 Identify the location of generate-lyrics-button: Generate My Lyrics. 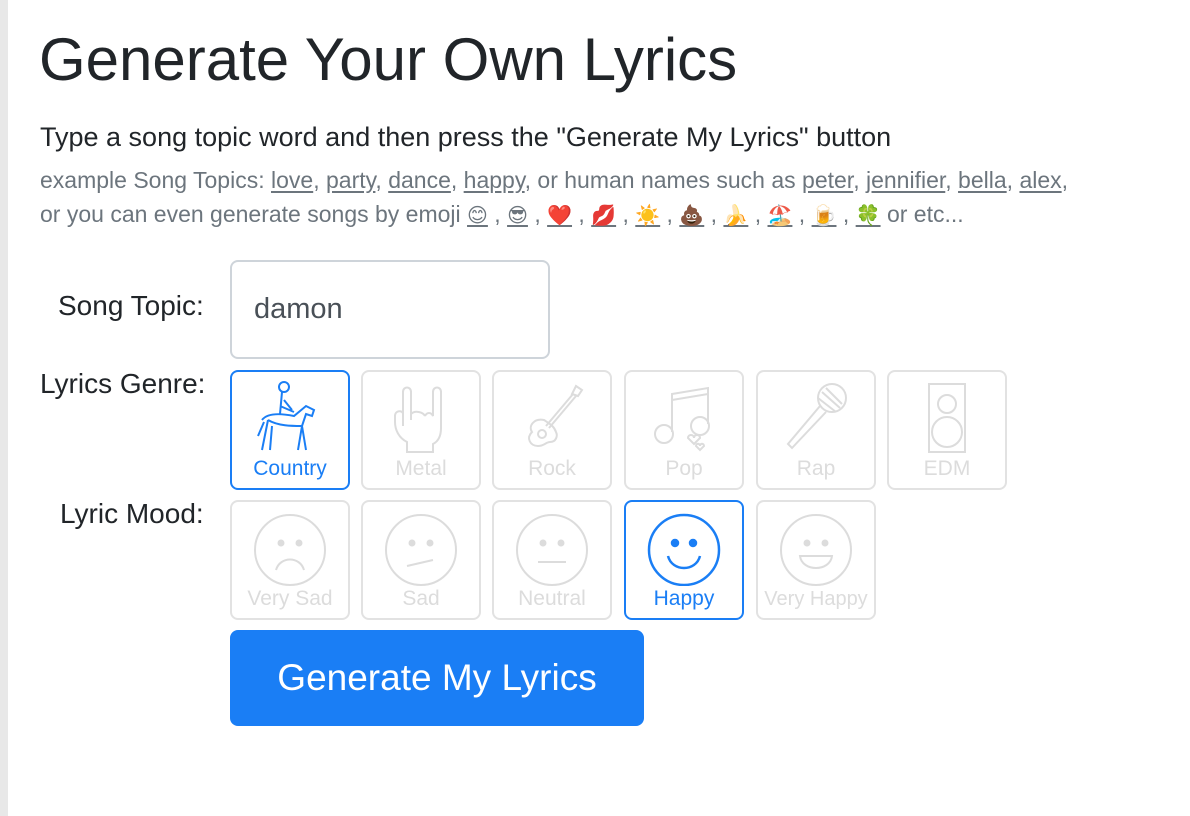
(437, 678).